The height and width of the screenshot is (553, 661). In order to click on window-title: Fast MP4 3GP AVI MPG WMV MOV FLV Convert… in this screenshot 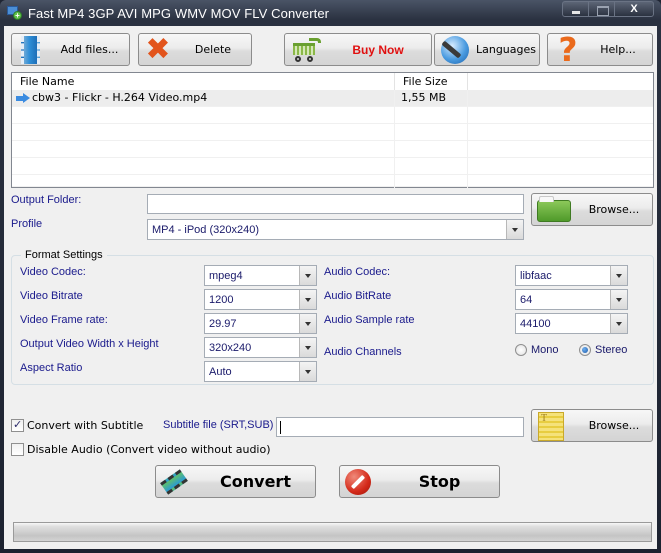, I will do `click(179, 13)`.